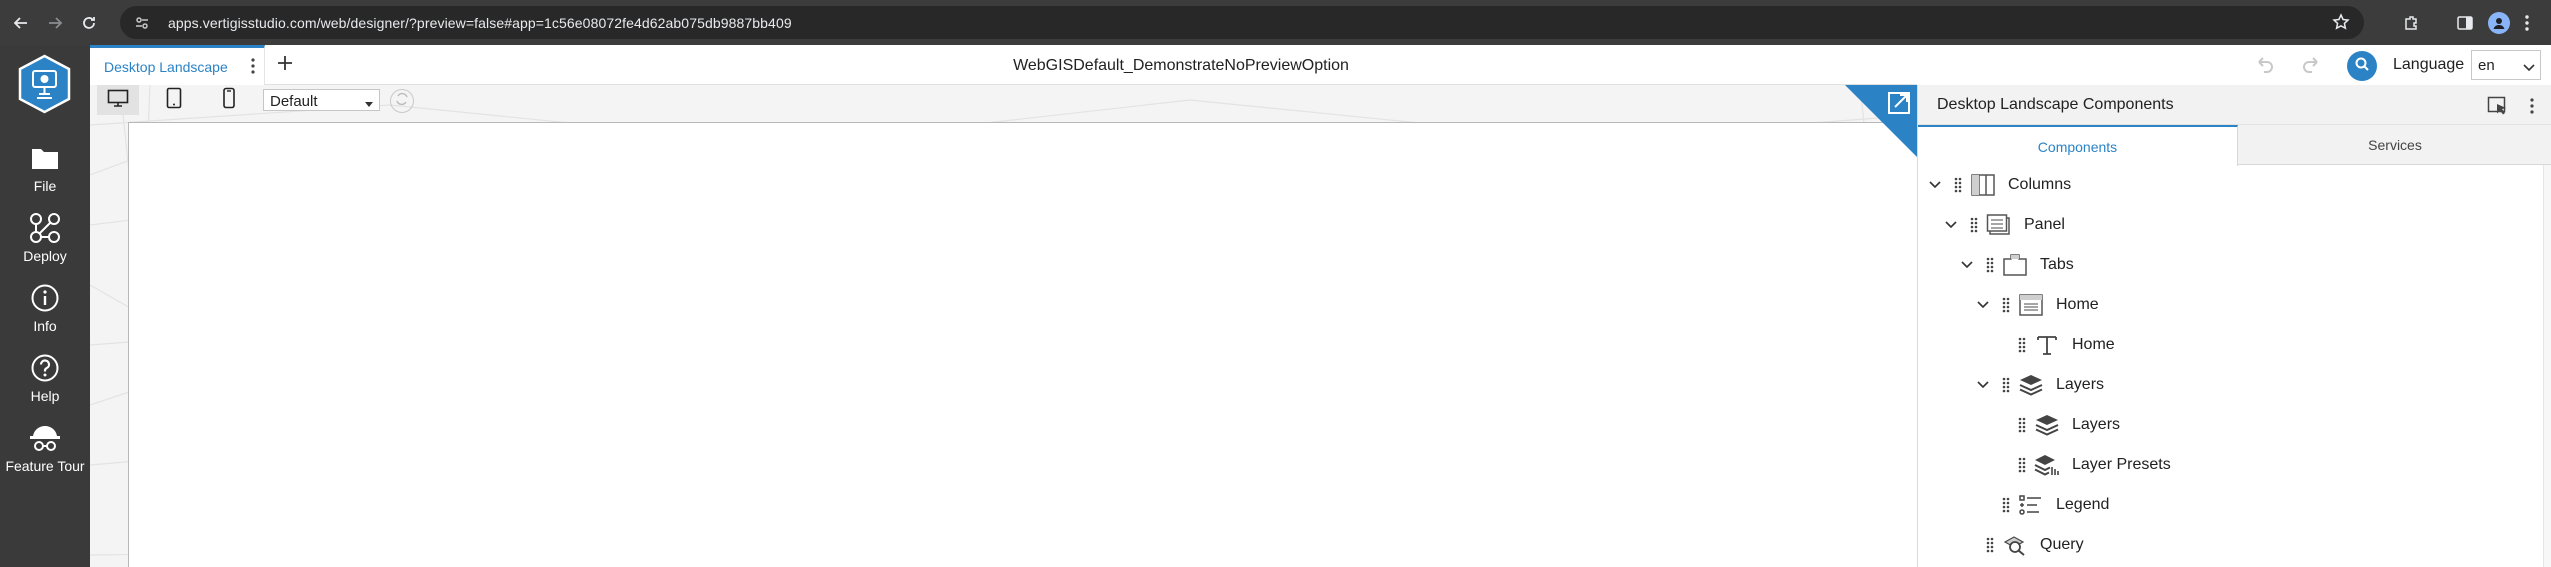 The image size is (2551, 567). I want to click on rail-help-label: Help, so click(45, 396).